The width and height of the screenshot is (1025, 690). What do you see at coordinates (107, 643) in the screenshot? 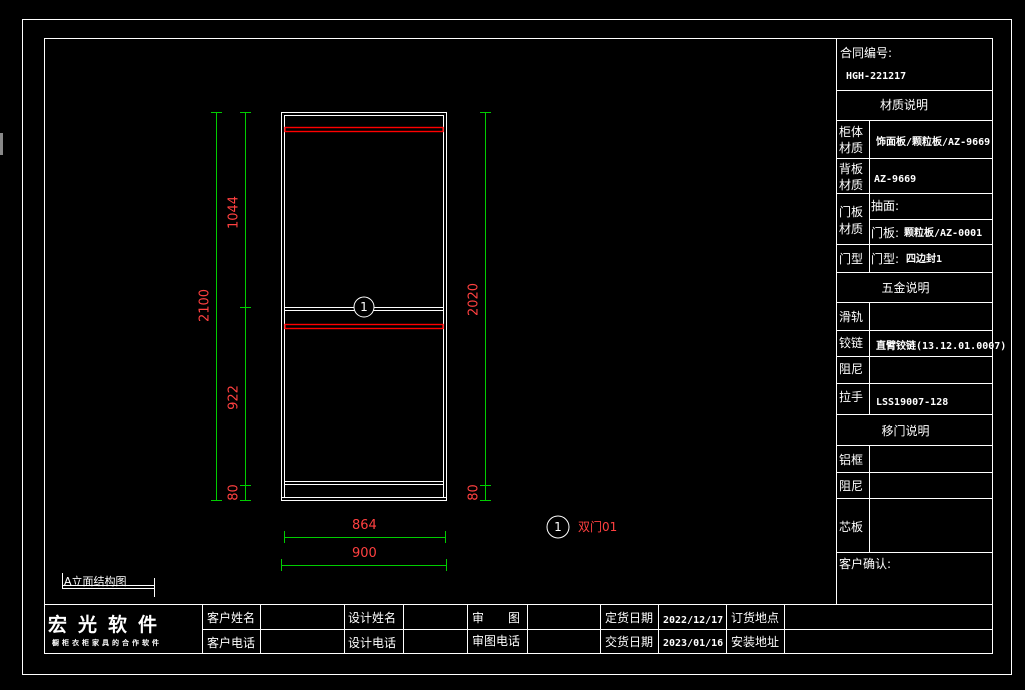
I see `brand-tagline: 橱柜衣柜家具的合作软件` at bounding box center [107, 643].